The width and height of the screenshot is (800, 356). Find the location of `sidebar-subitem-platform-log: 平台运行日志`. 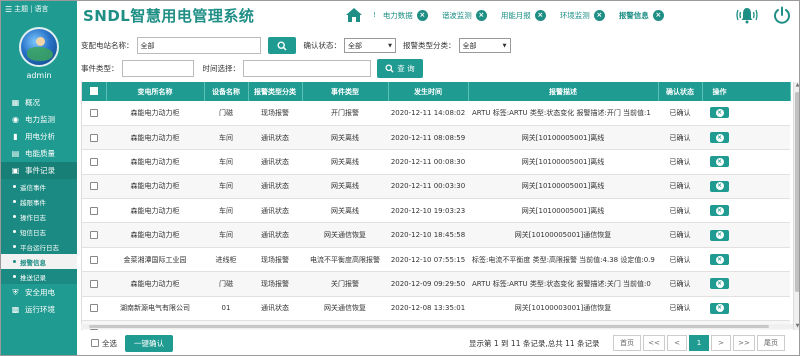

sidebar-subitem-platform-log: 平台运行日志 is located at coordinates (39, 246).